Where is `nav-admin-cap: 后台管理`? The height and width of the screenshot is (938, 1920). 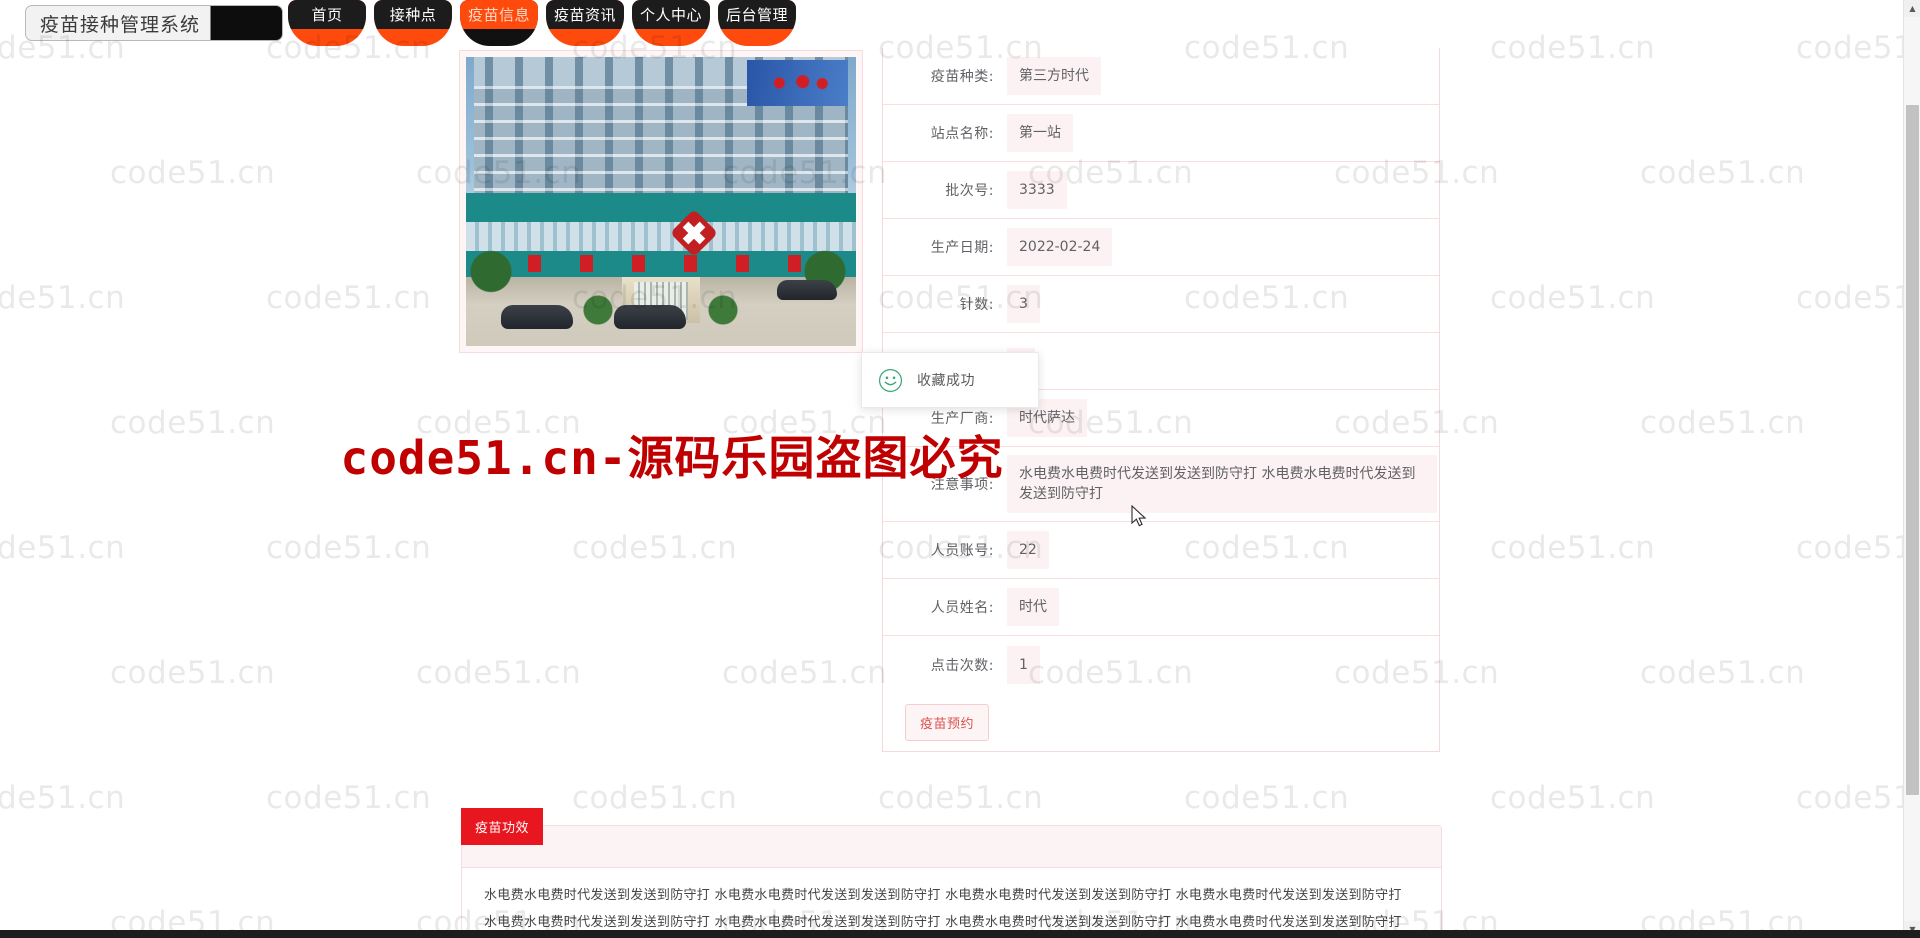 nav-admin-cap: 后台管理 is located at coordinates (757, 14).